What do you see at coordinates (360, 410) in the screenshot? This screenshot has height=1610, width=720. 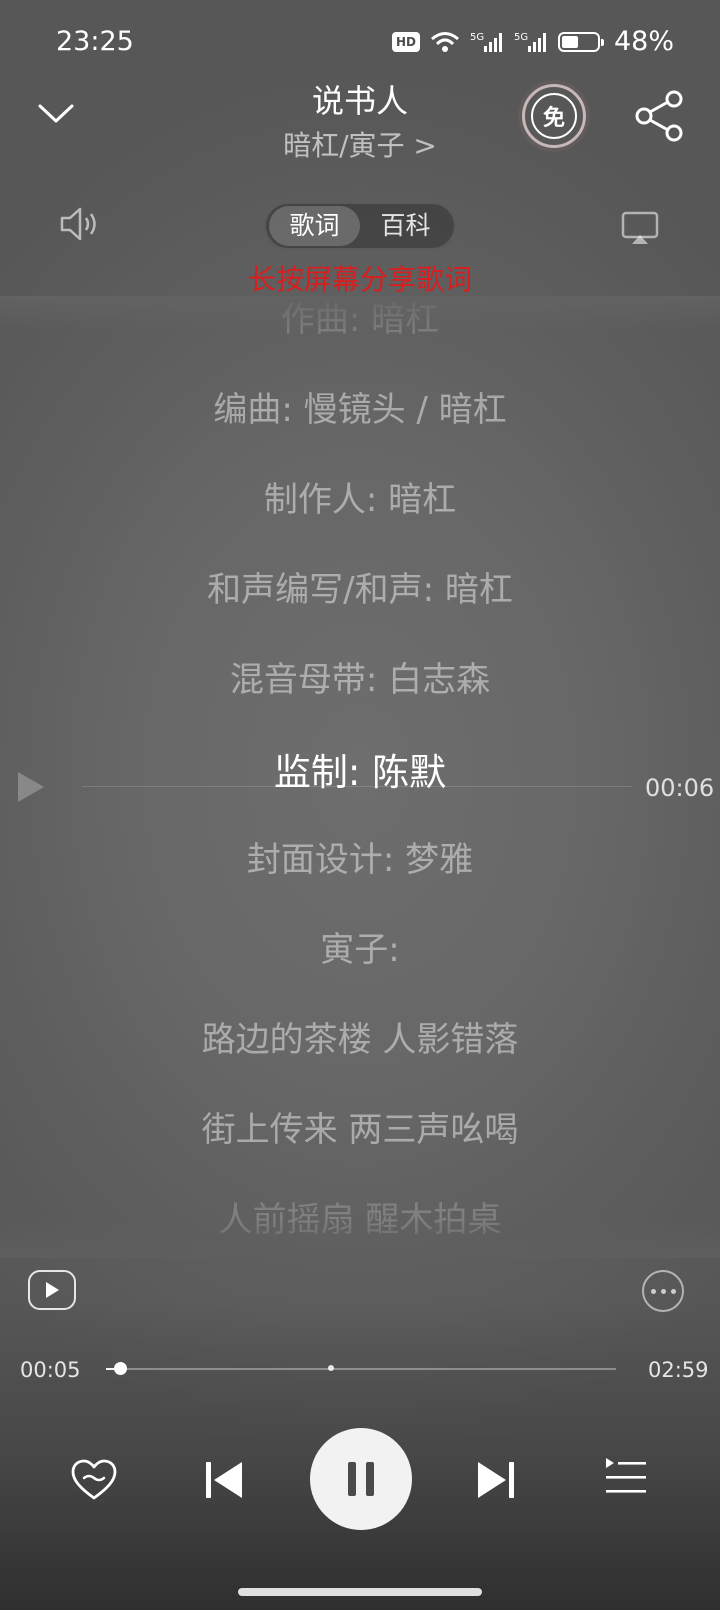 I see `lyric-line: 编曲: 慢镜头 / 暗杠` at bounding box center [360, 410].